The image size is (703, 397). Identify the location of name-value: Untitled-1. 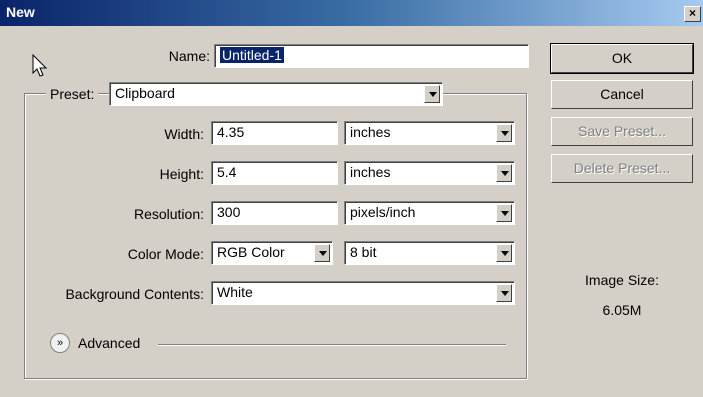
(252, 55).